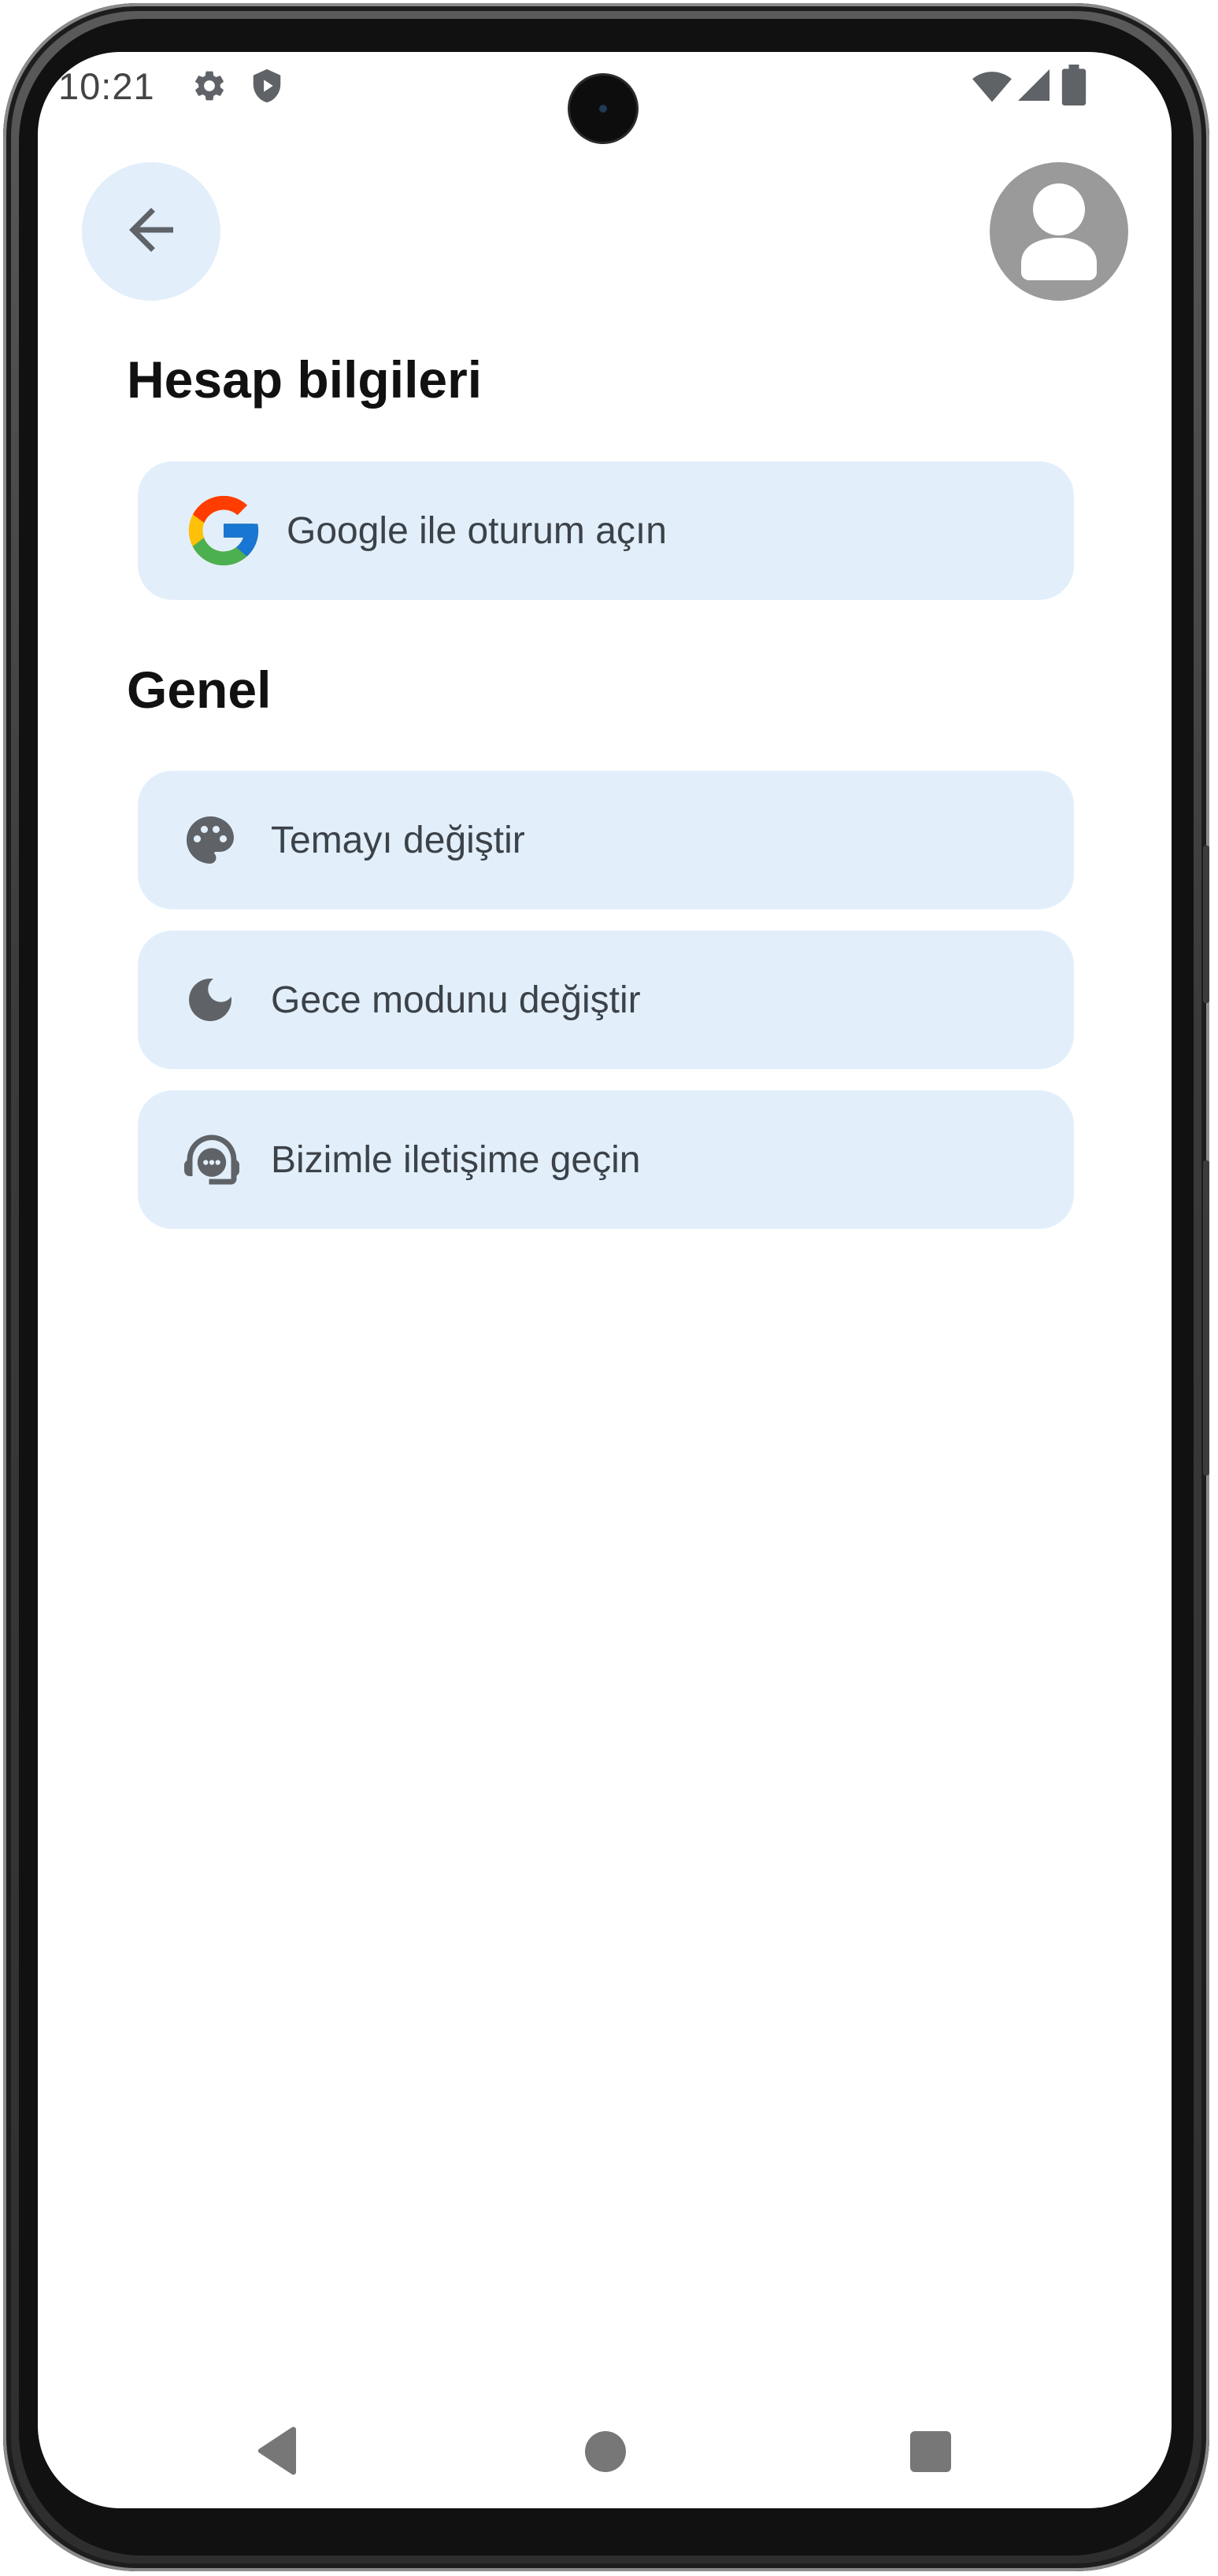 The width and height of the screenshot is (1218, 2576). I want to click on system-navigation-bar, so click(605, 2453).